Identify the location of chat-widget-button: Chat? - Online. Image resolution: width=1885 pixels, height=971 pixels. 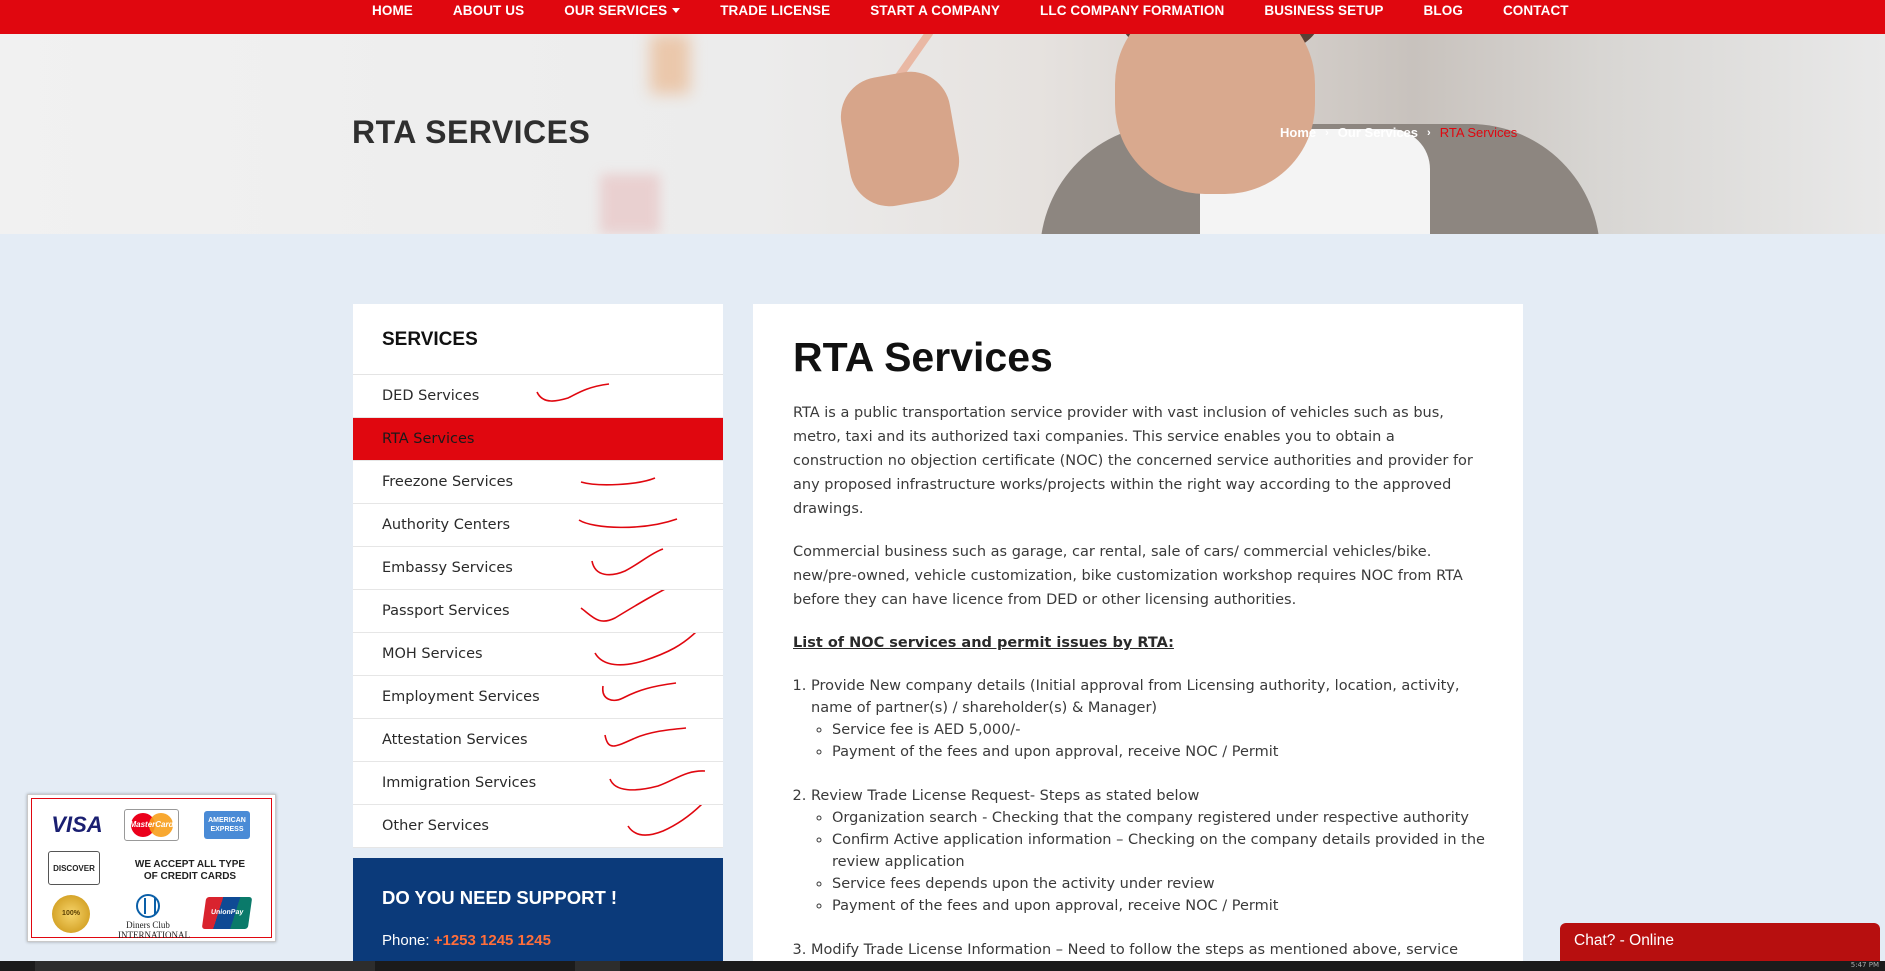
(1720, 943).